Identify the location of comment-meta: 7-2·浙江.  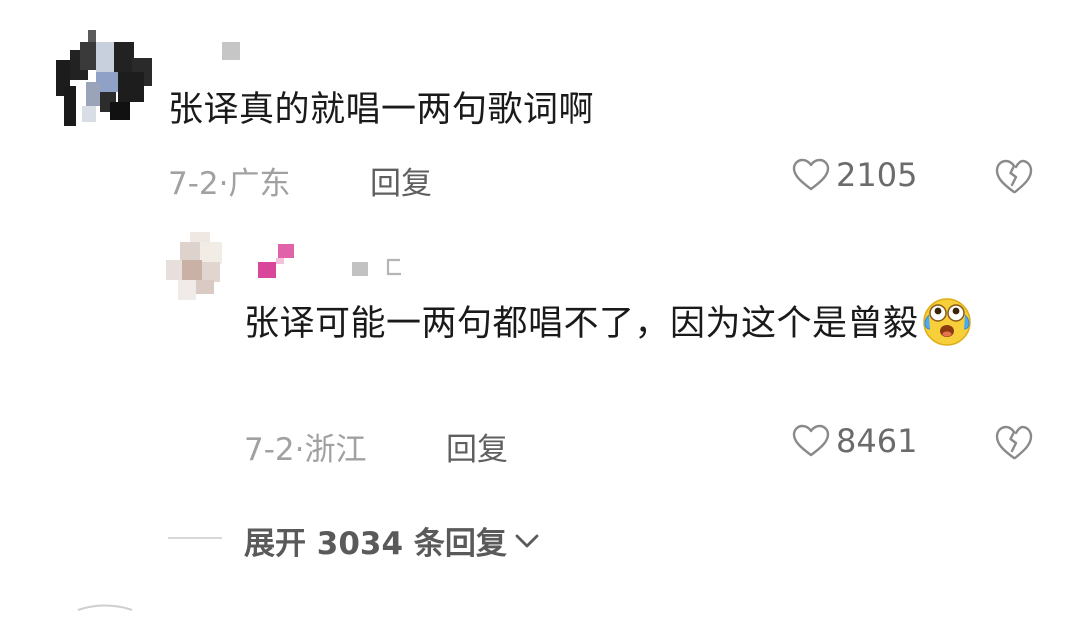
(305, 446).